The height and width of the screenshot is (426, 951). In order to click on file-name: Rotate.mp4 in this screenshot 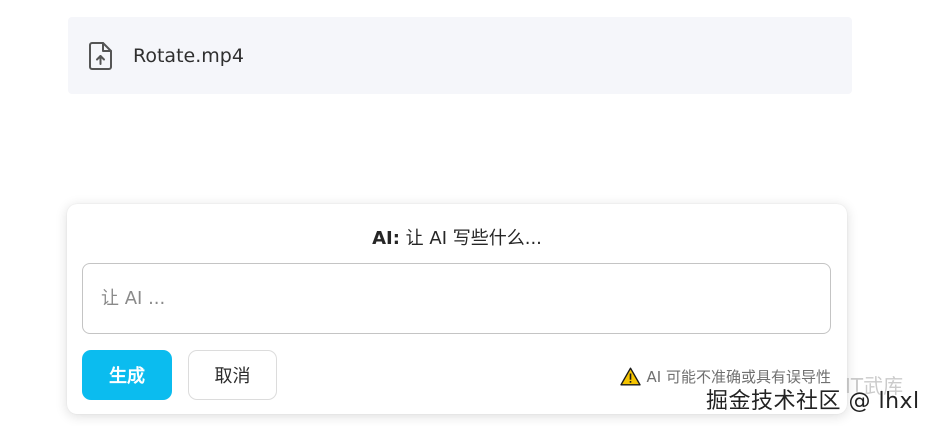, I will do `click(188, 55)`.